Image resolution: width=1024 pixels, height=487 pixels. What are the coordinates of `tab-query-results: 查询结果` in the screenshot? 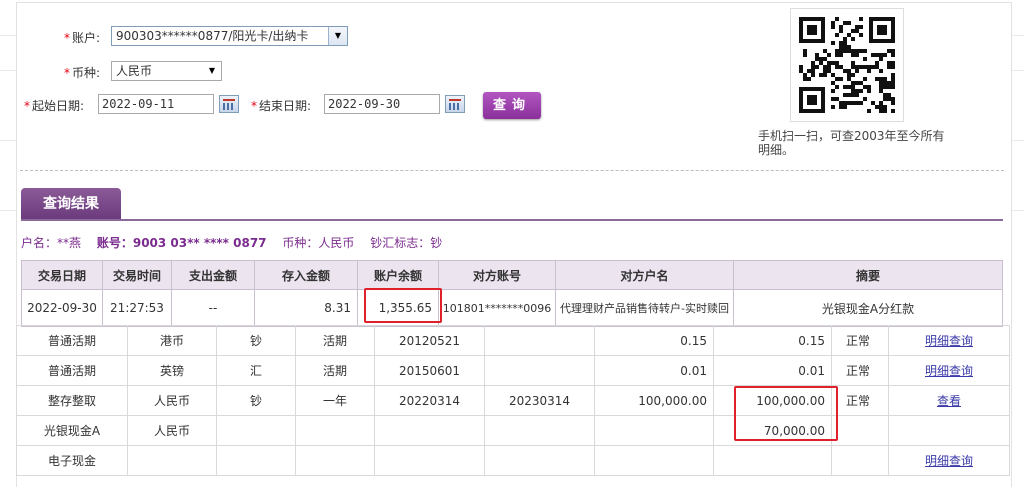 It's located at (71, 204).